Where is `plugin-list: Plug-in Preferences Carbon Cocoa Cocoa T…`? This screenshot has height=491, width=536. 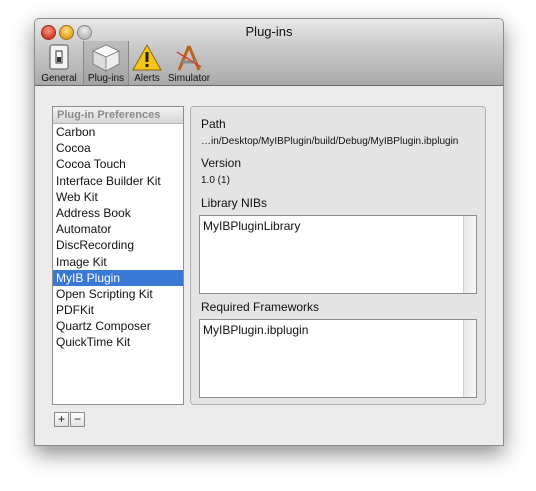
plugin-list: Plug-in Preferences Carbon Cocoa Cocoa T… is located at coordinates (118, 255).